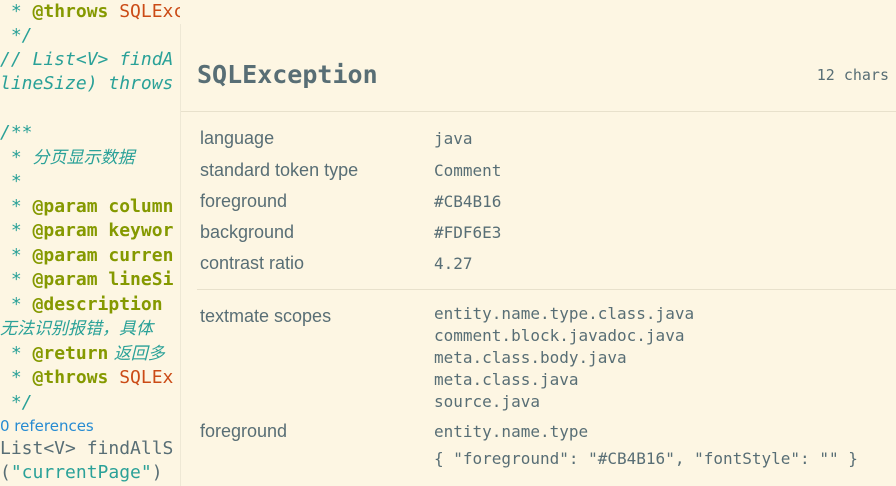  Describe the element at coordinates (141, 377) in the screenshot. I see `code-token: SQLEx` at that location.